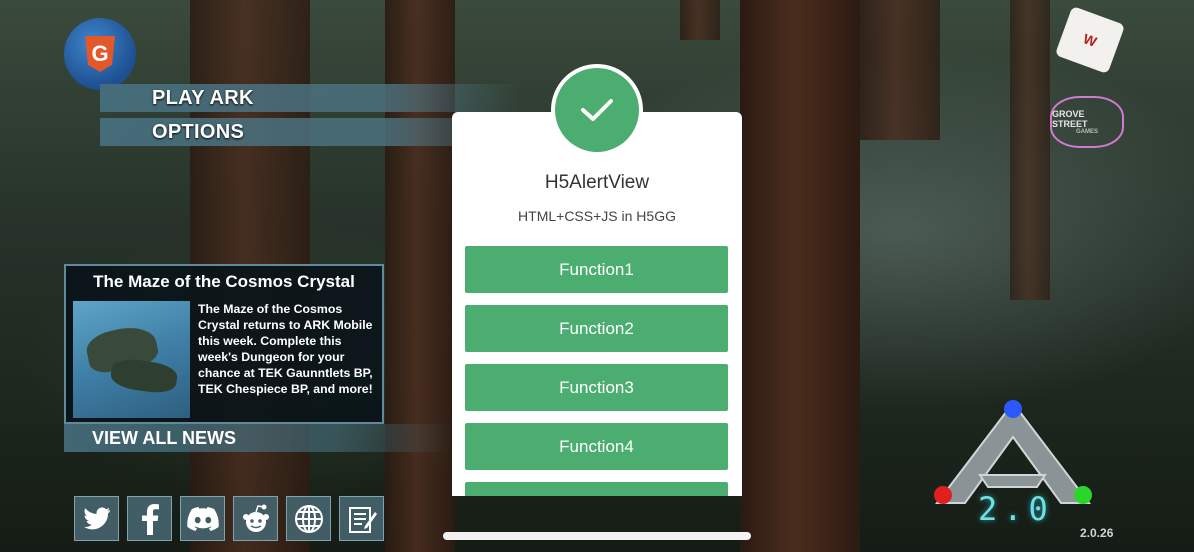 Image resolution: width=1194 pixels, height=552 pixels. I want to click on twitter-icon, so click(96, 518).